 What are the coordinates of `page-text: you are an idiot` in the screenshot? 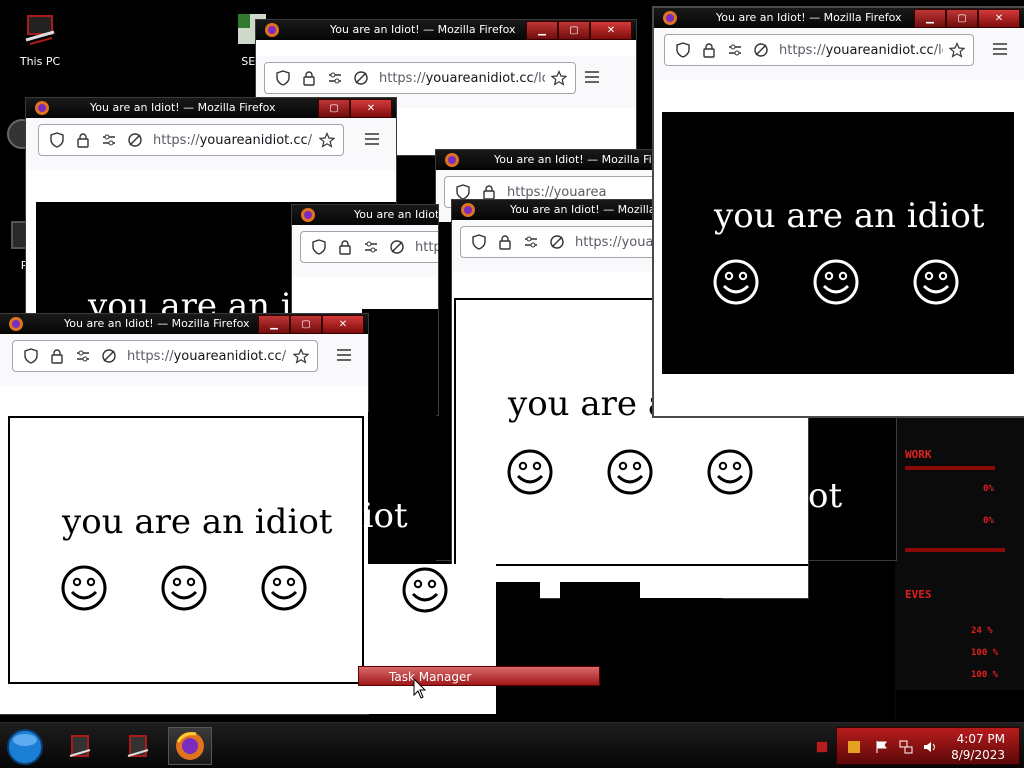 It's located at (197, 522).